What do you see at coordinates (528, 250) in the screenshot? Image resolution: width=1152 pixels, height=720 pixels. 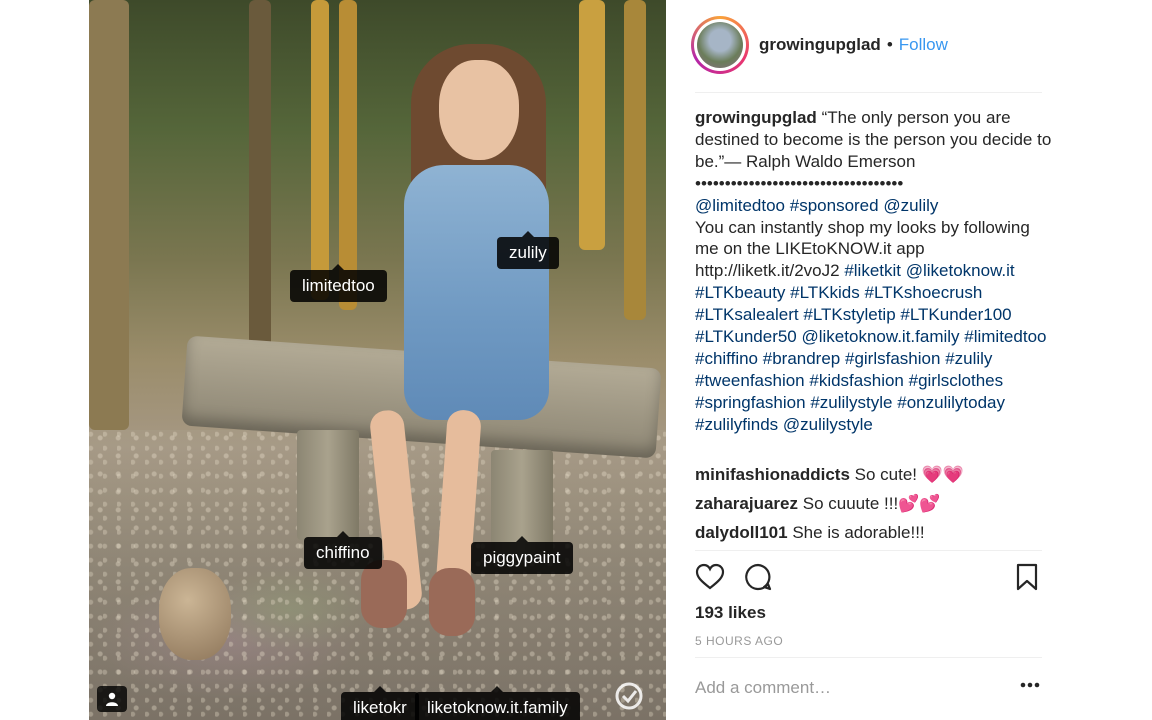 I see `product-tag: zulily` at bounding box center [528, 250].